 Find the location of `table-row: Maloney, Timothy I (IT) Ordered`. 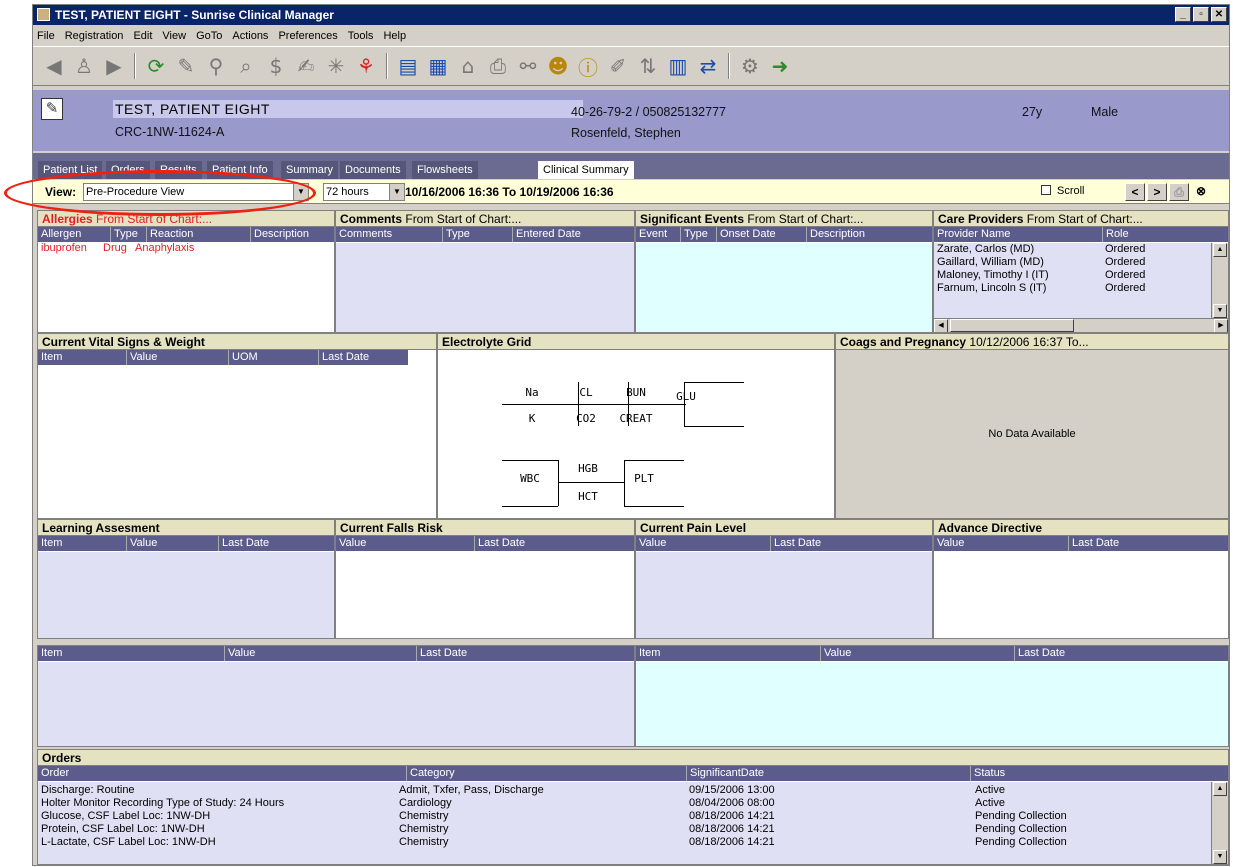

table-row: Maloney, Timothy I (IT) Ordered is located at coordinates (1081, 275).